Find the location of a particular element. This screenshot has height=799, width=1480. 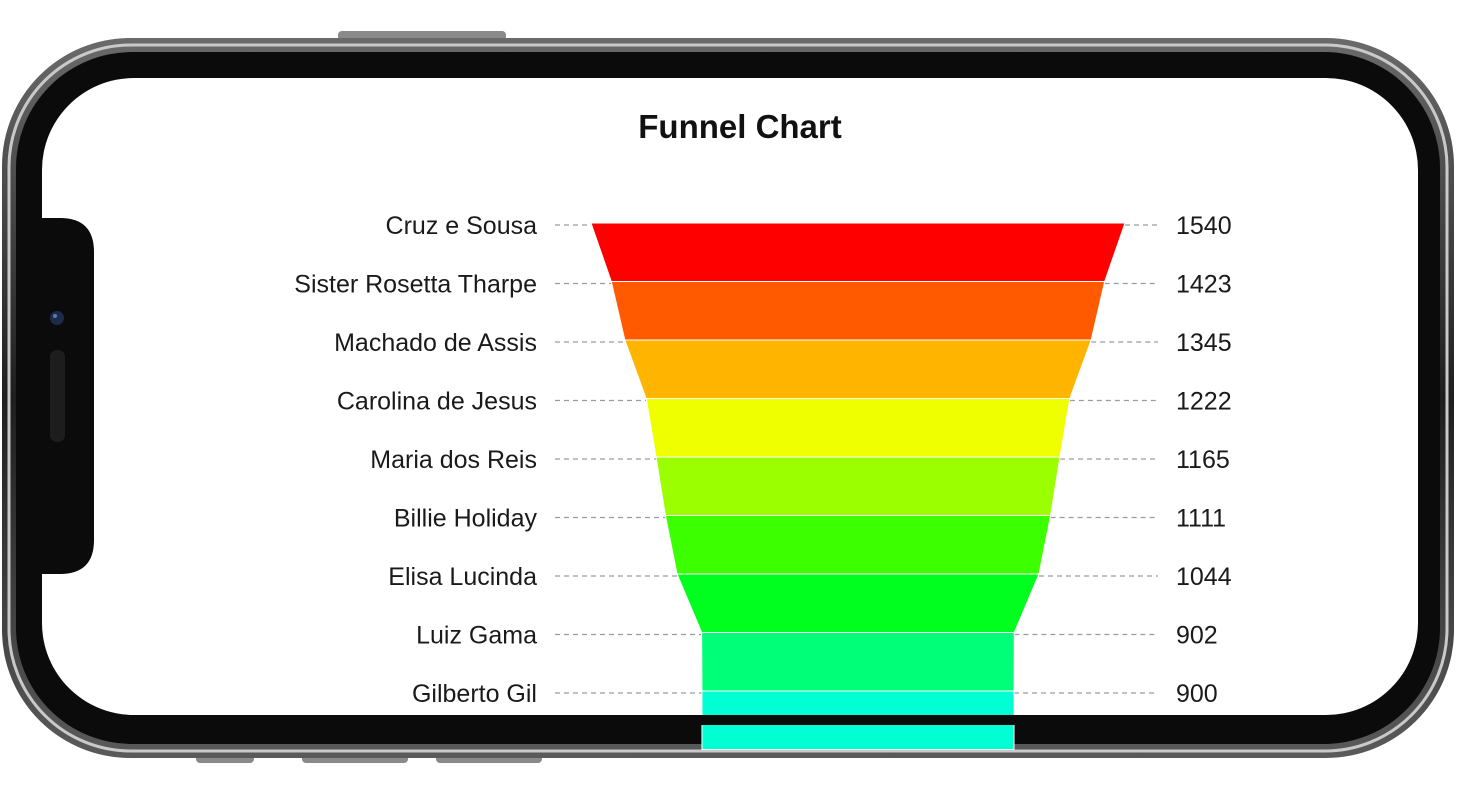

value-label: 1222 is located at coordinates (1204, 402).